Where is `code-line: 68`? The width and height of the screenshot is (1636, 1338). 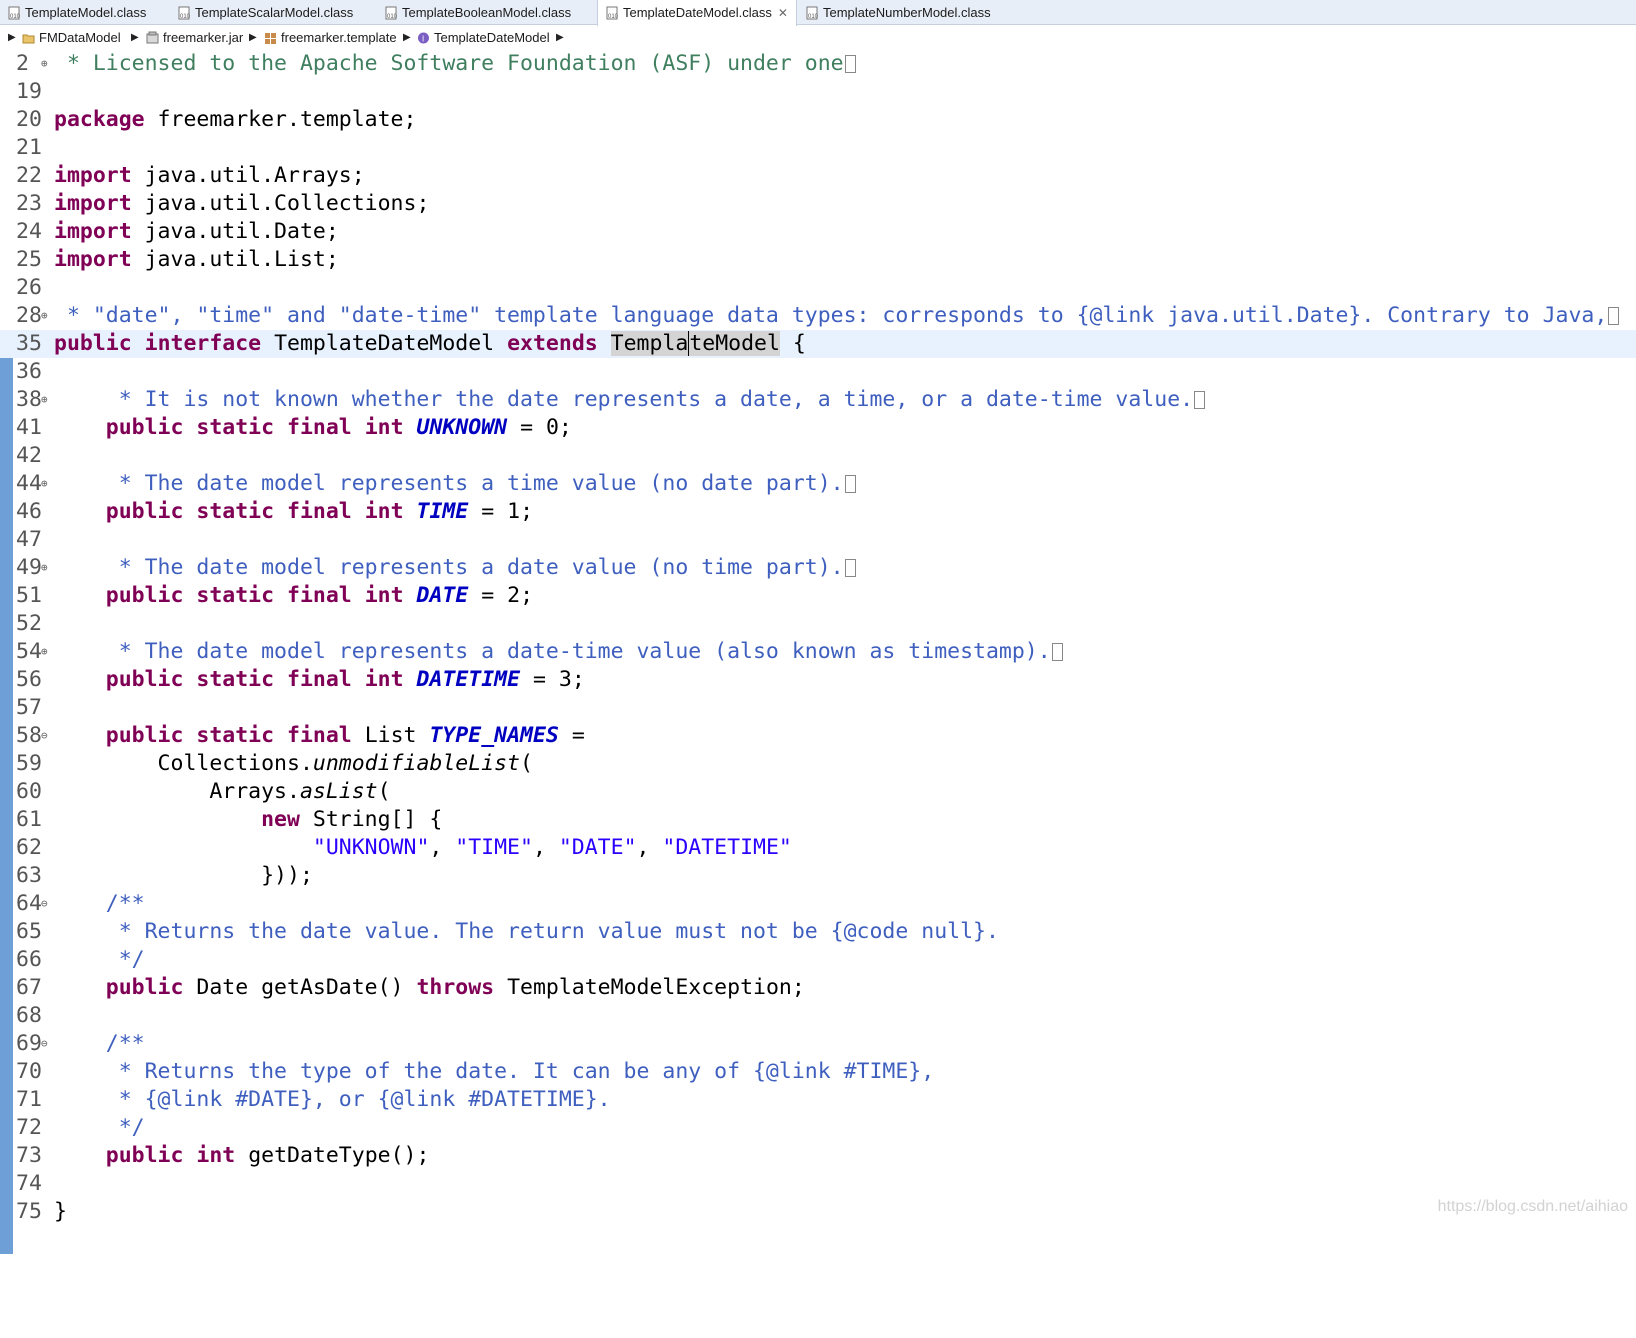
code-line: 68 is located at coordinates (818, 1030).